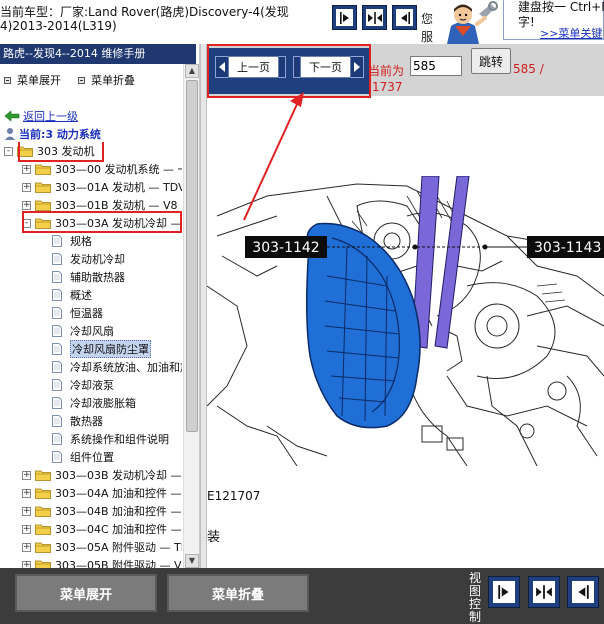 The width and height of the screenshot is (604, 624). What do you see at coordinates (60, 134) in the screenshot?
I see `current-category-label: 当前:3 动力系统` at bounding box center [60, 134].